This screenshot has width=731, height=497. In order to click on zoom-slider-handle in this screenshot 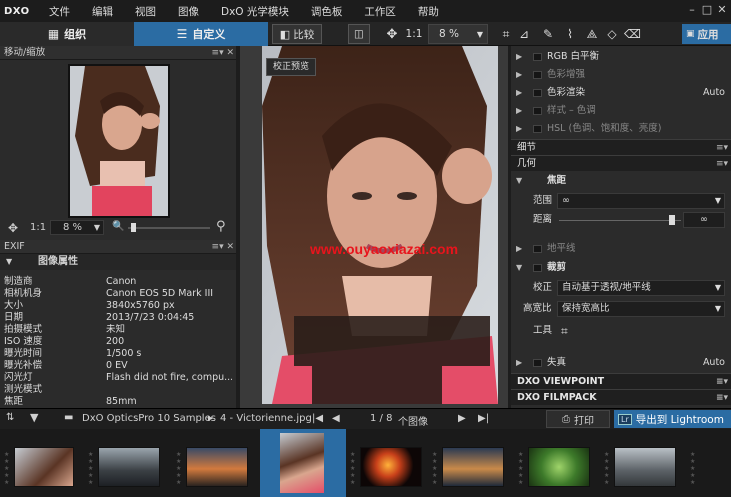, I will do `click(133, 227)`.